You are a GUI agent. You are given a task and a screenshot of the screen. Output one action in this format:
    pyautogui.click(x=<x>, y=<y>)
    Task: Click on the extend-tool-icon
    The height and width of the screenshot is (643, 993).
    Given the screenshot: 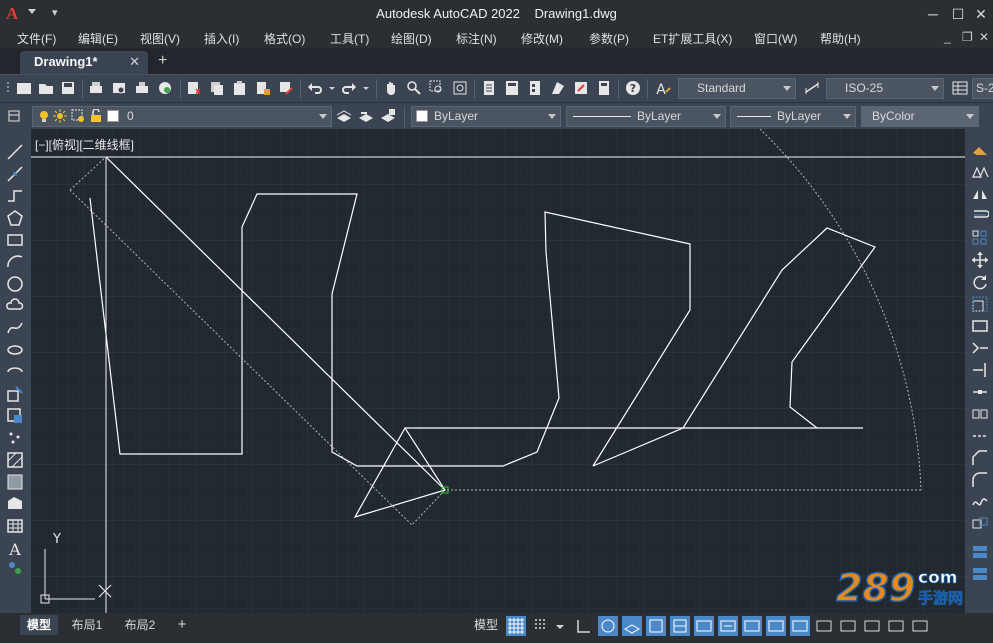 What is the action you would take?
    pyautogui.click(x=980, y=370)
    